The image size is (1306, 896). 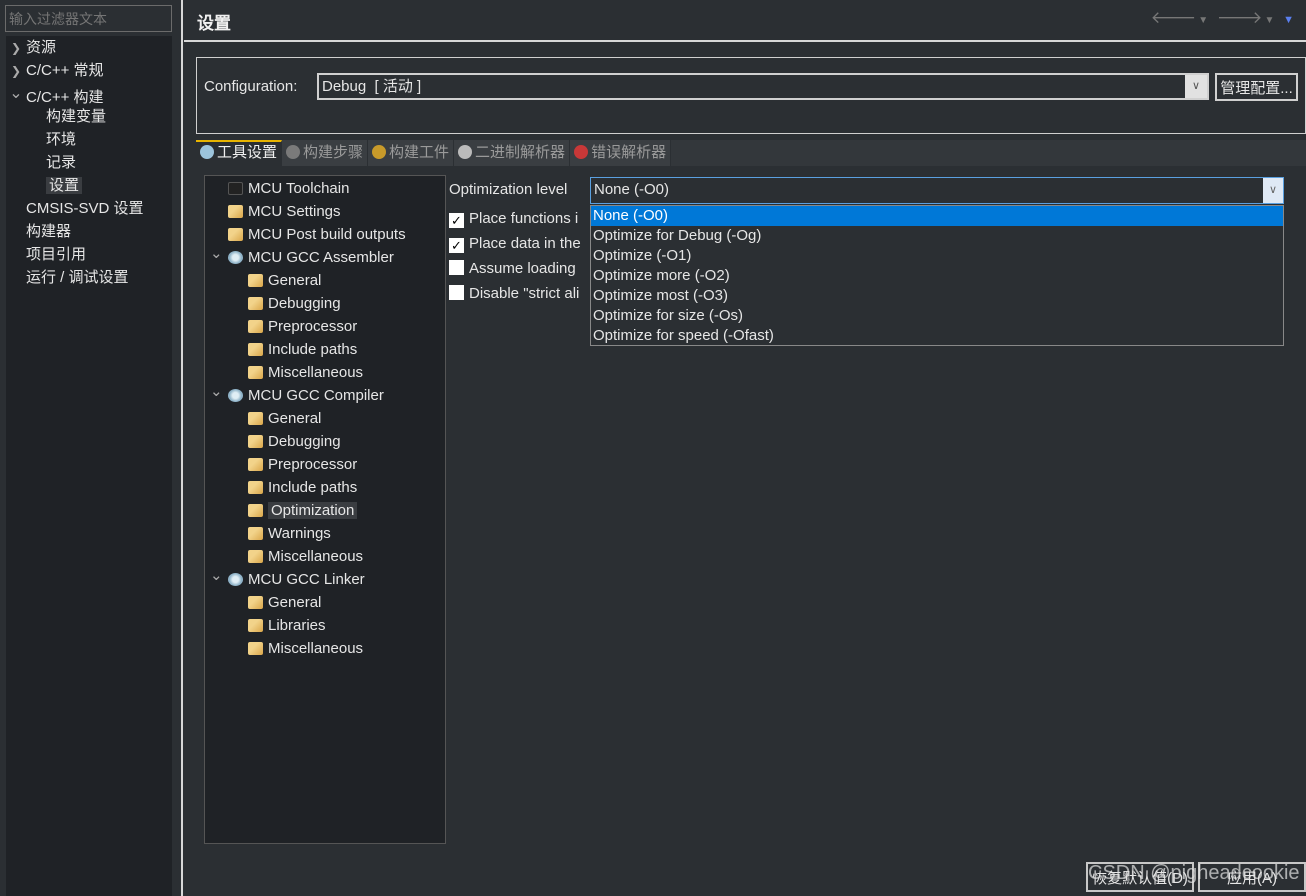 What do you see at coordinates (54, 94) in the screenshot?
I see `nav-item: ⌄ C/C++ 构建` at bounding box center [54, 94].